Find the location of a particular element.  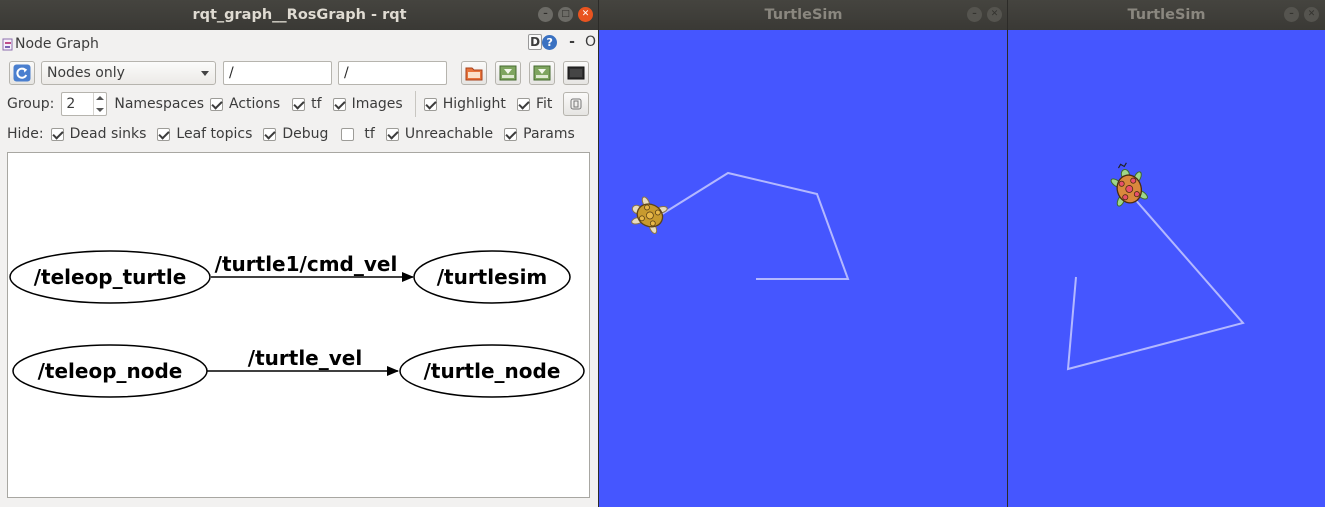

debug-label: Debug is located at coordinates (305, 134).